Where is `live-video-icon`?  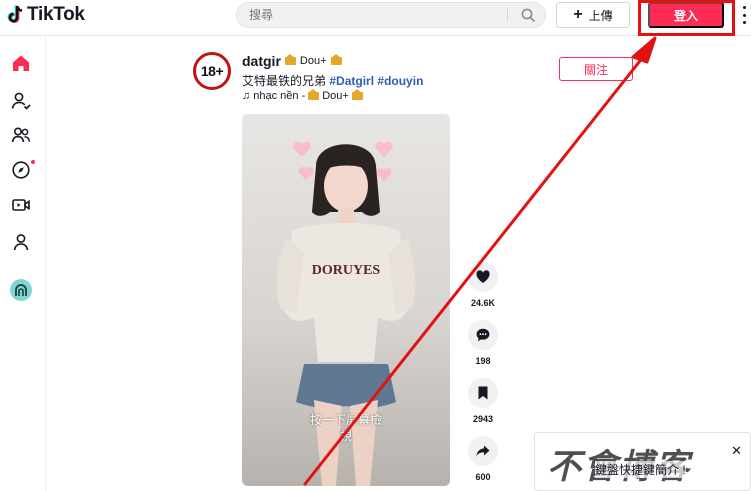 live-video-icon is located at coordinates (21, 205).